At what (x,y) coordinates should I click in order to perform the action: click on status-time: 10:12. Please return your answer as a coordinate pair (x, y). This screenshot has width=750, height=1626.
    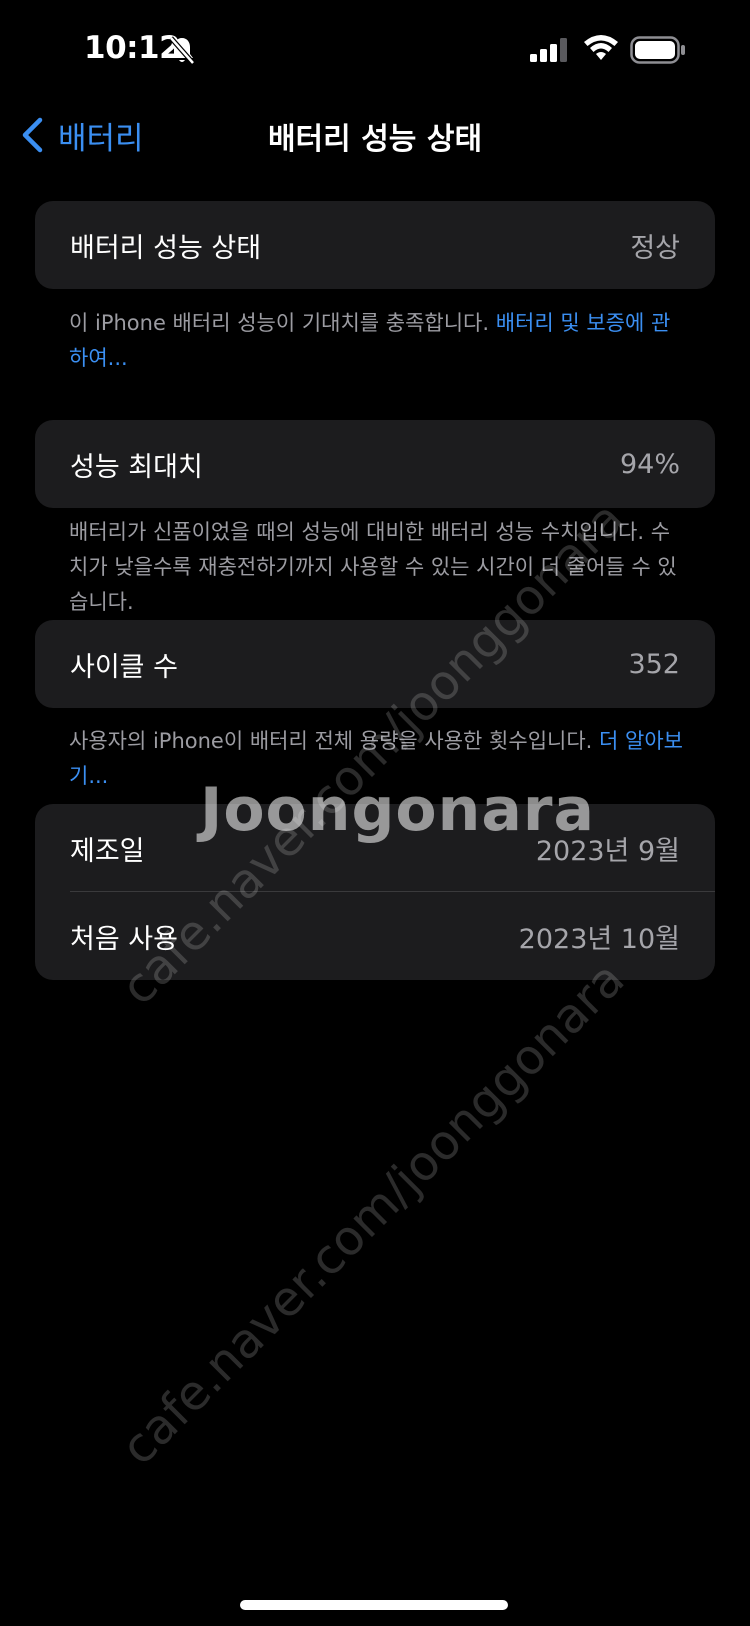
    Looking at the image, I should click on (132, 48).